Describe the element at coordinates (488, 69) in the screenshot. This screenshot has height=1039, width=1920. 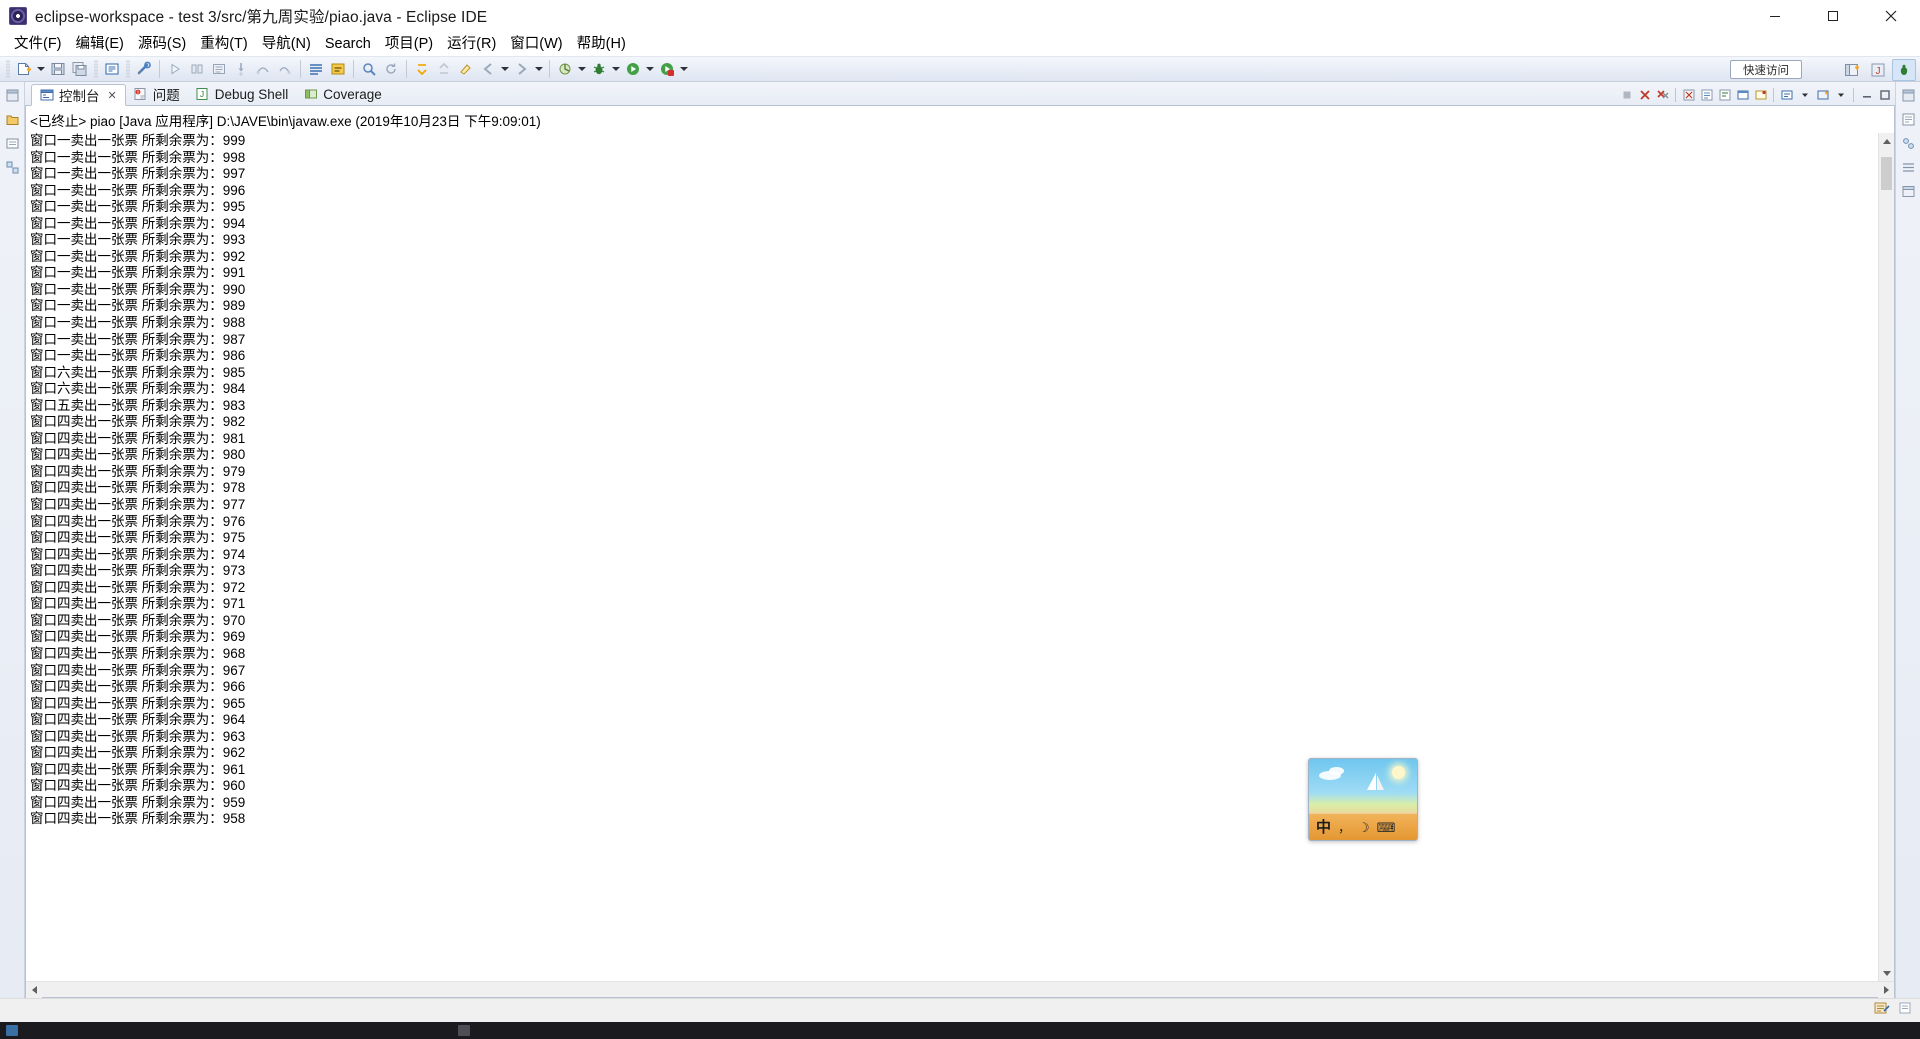
I see `back-icon` at that location.